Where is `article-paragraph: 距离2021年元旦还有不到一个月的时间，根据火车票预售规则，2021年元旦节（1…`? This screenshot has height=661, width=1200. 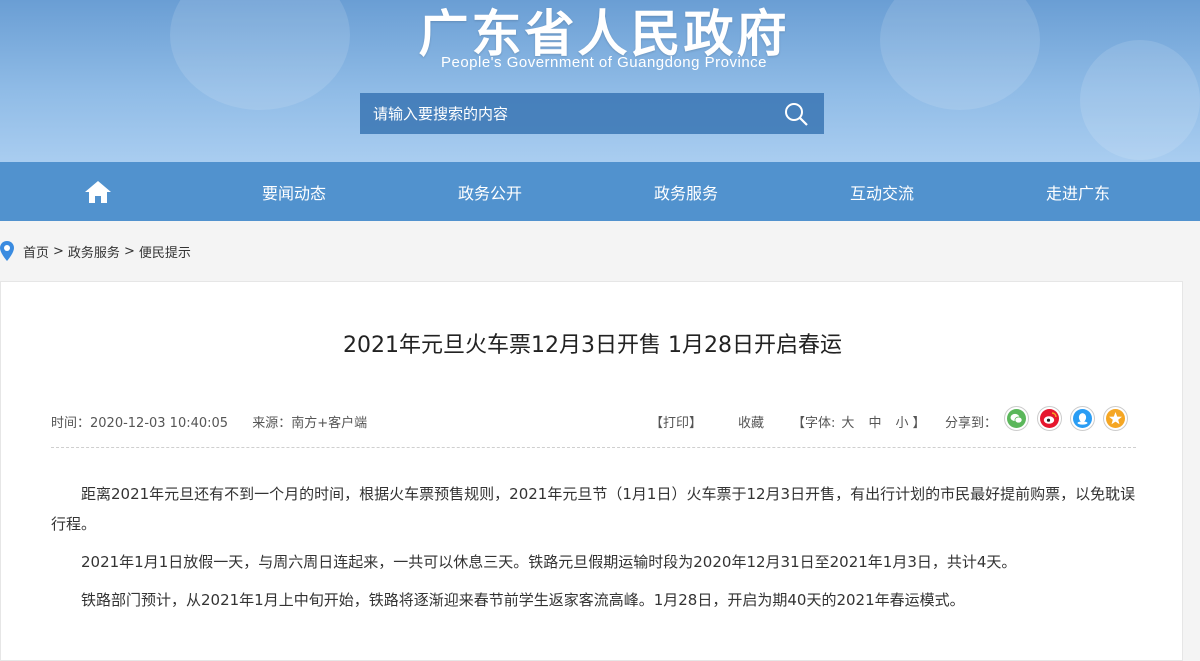 article-paragraph: 距离2021年元旦还有不到一个月的时间，根据火车票预售规则，2021年元旦节（1… is located at coordinates (593, 509).